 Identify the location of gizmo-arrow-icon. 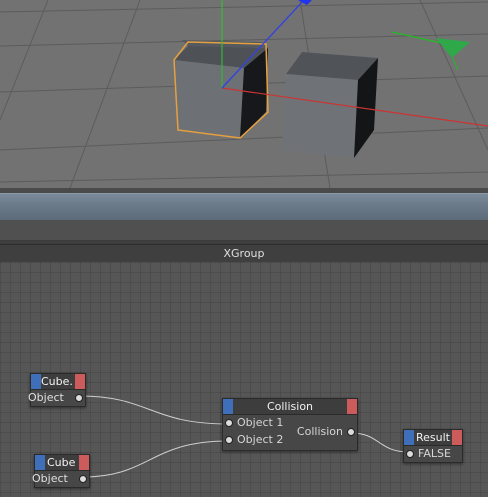
(453, 48).